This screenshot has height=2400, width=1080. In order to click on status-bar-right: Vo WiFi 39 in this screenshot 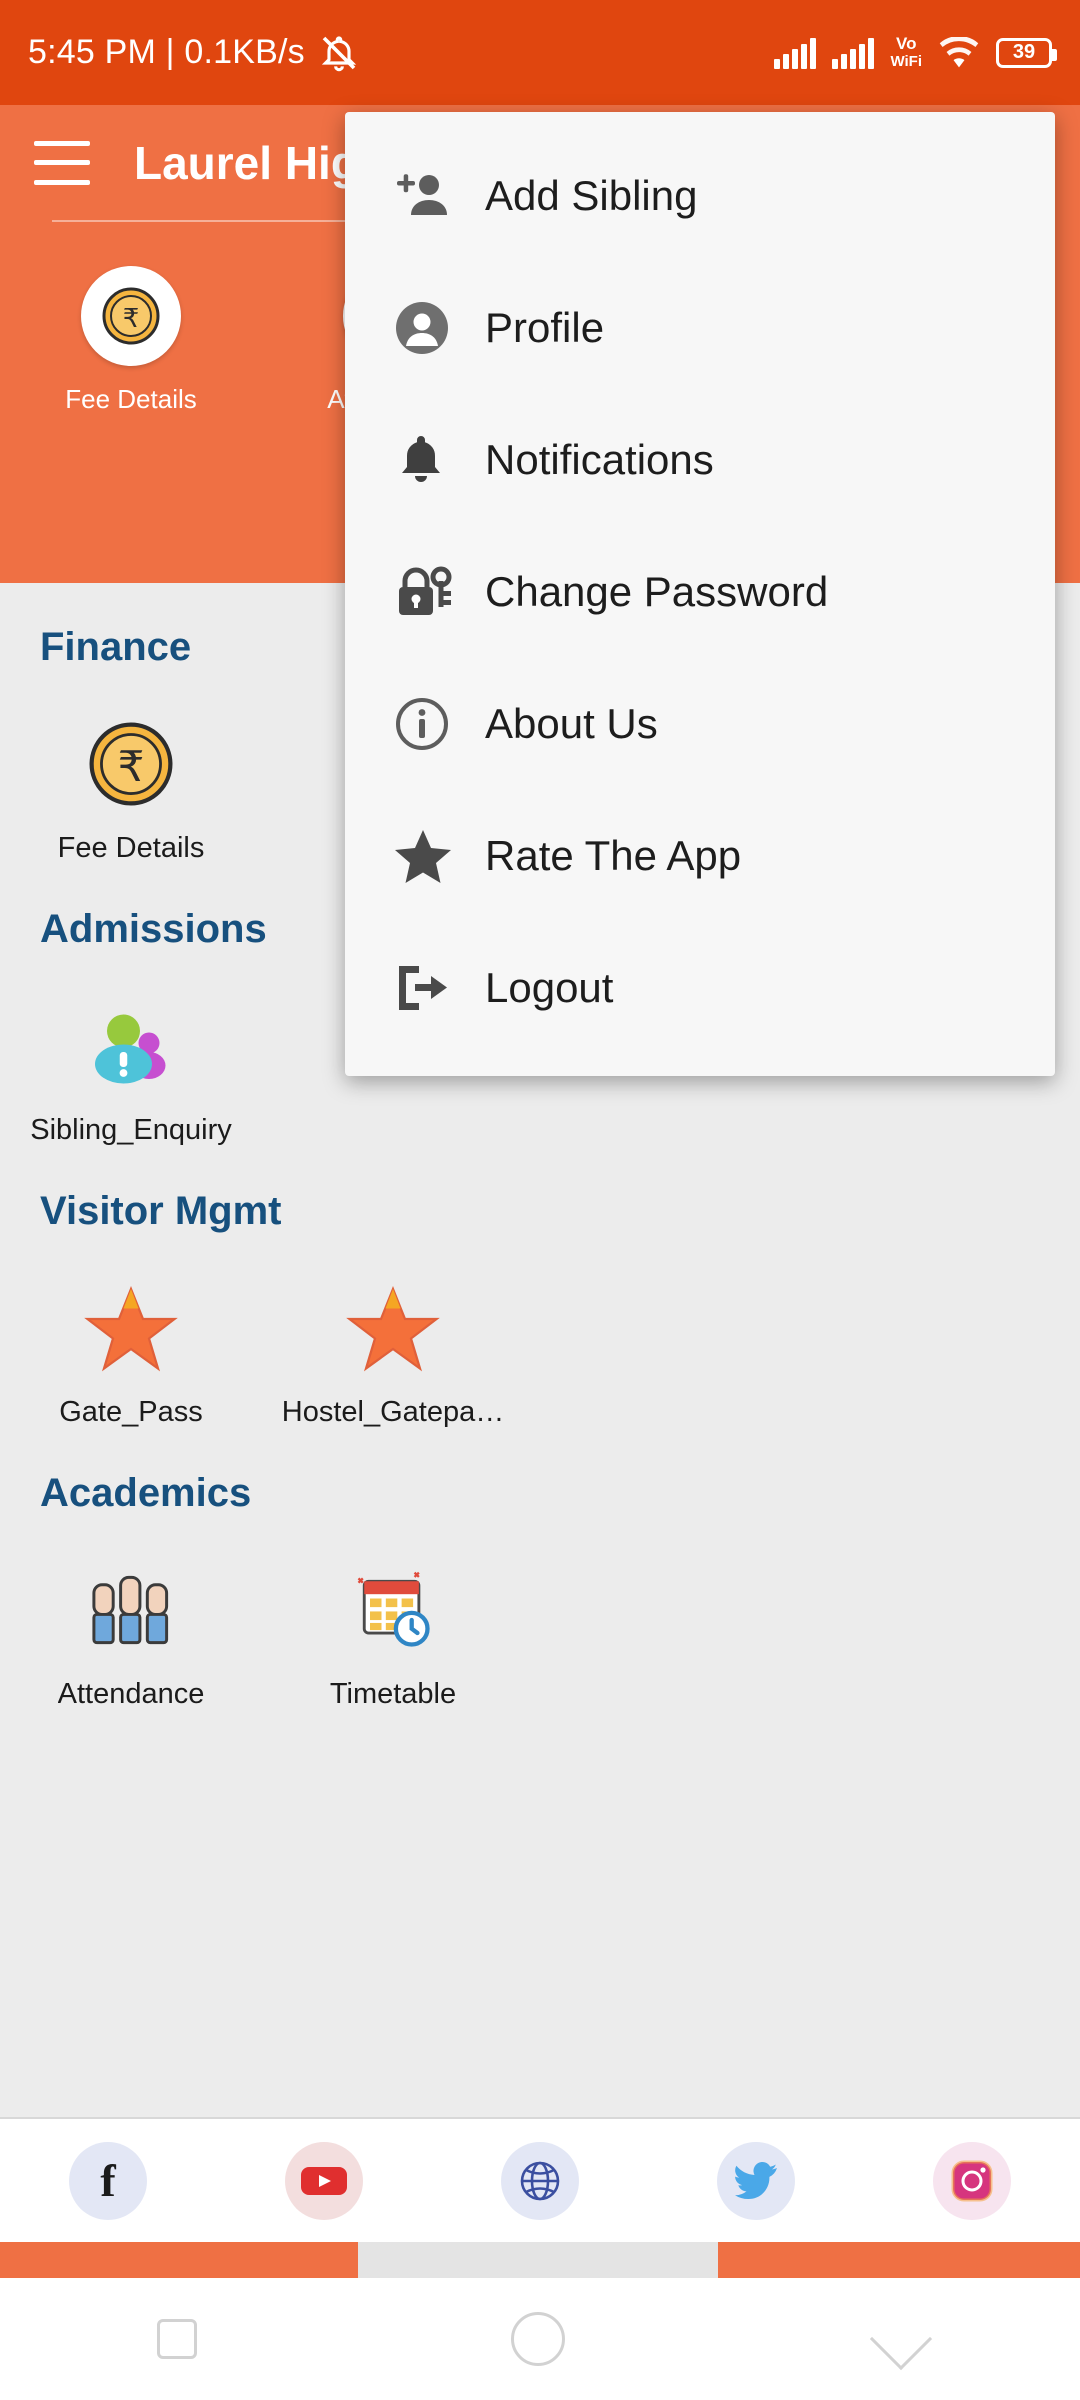, I will do `click(915, 52)`.